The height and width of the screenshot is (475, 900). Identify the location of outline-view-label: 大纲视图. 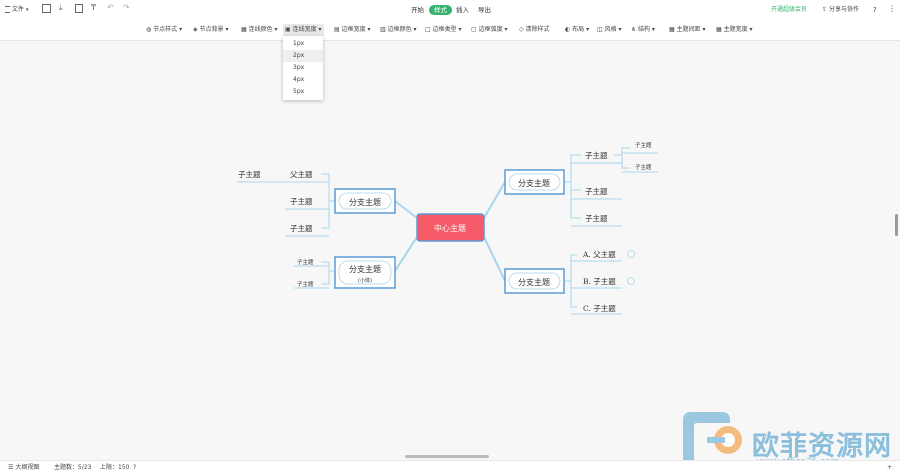
(27, 467).